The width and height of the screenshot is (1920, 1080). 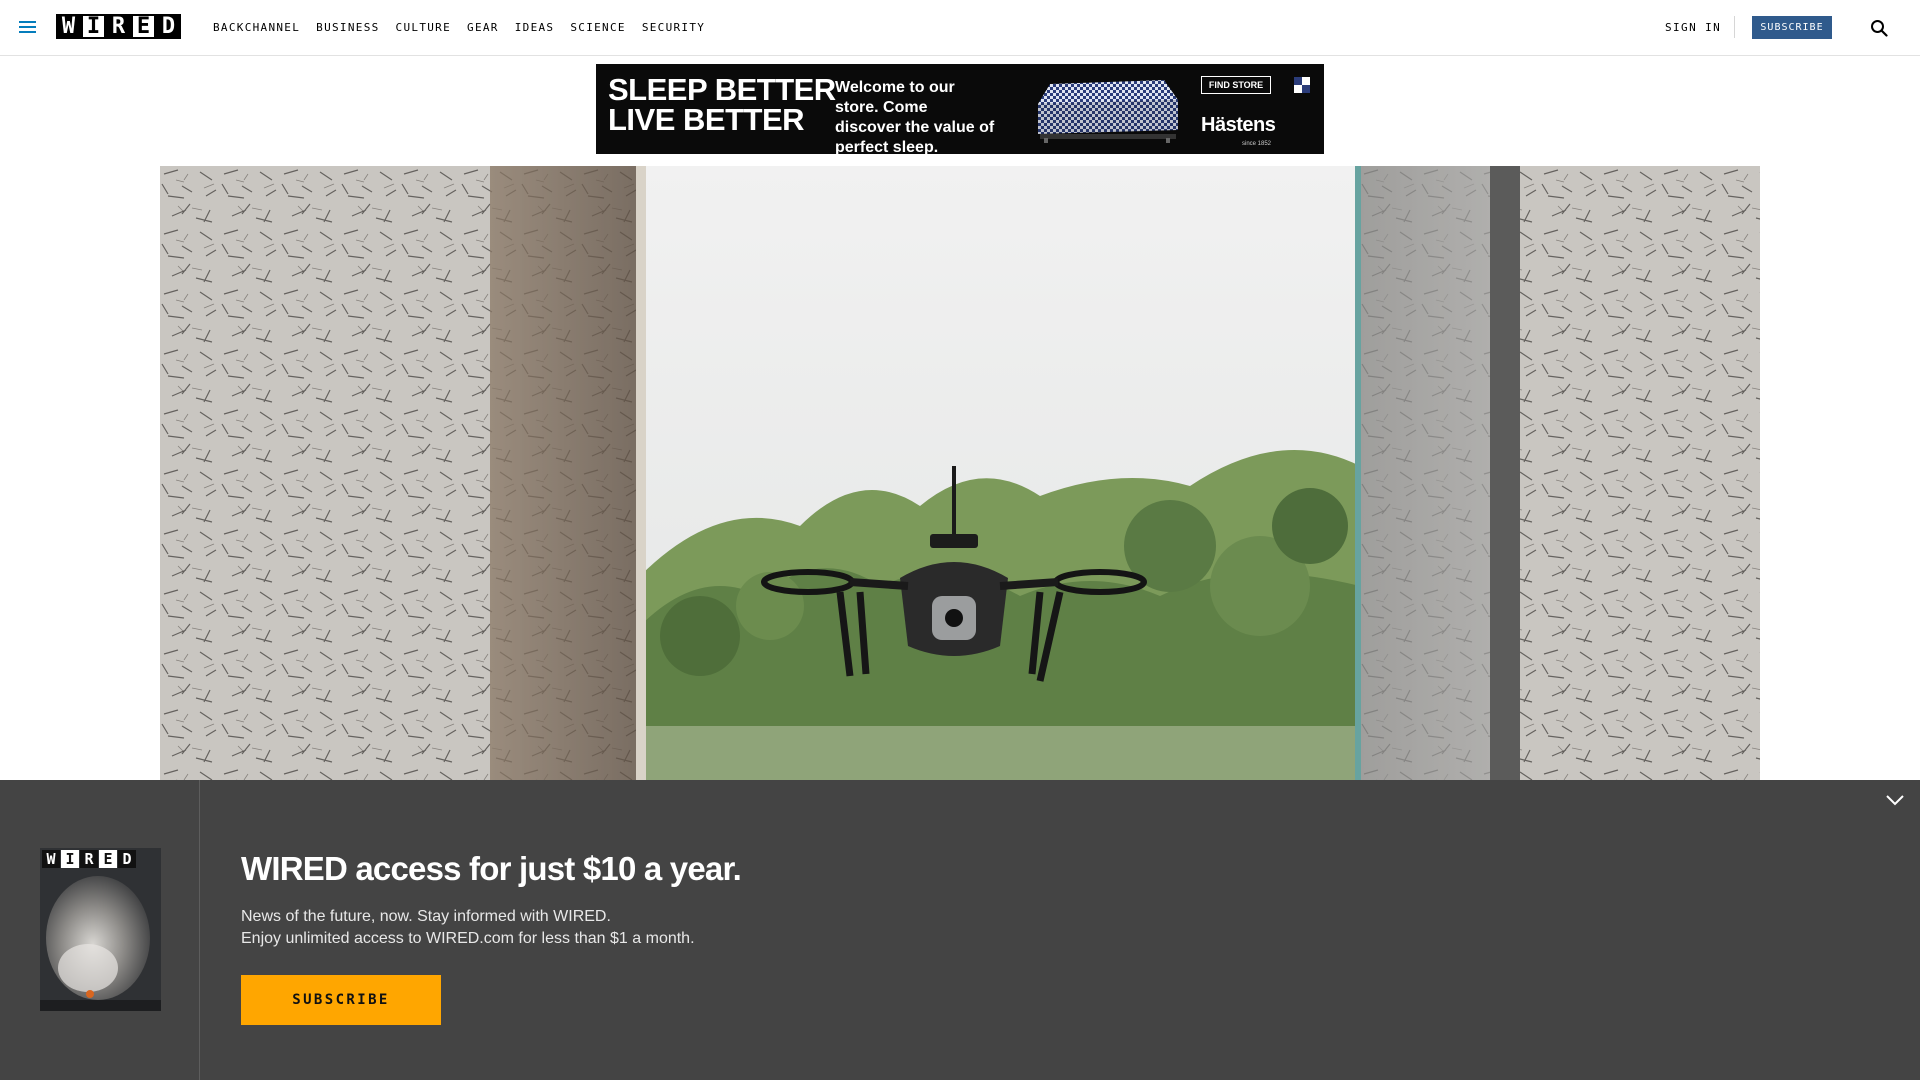 What do you see at coordinates (483, 28) in the screenshot?
I see `nav-link-gear: GEAR` at bounding box center [483, 28].